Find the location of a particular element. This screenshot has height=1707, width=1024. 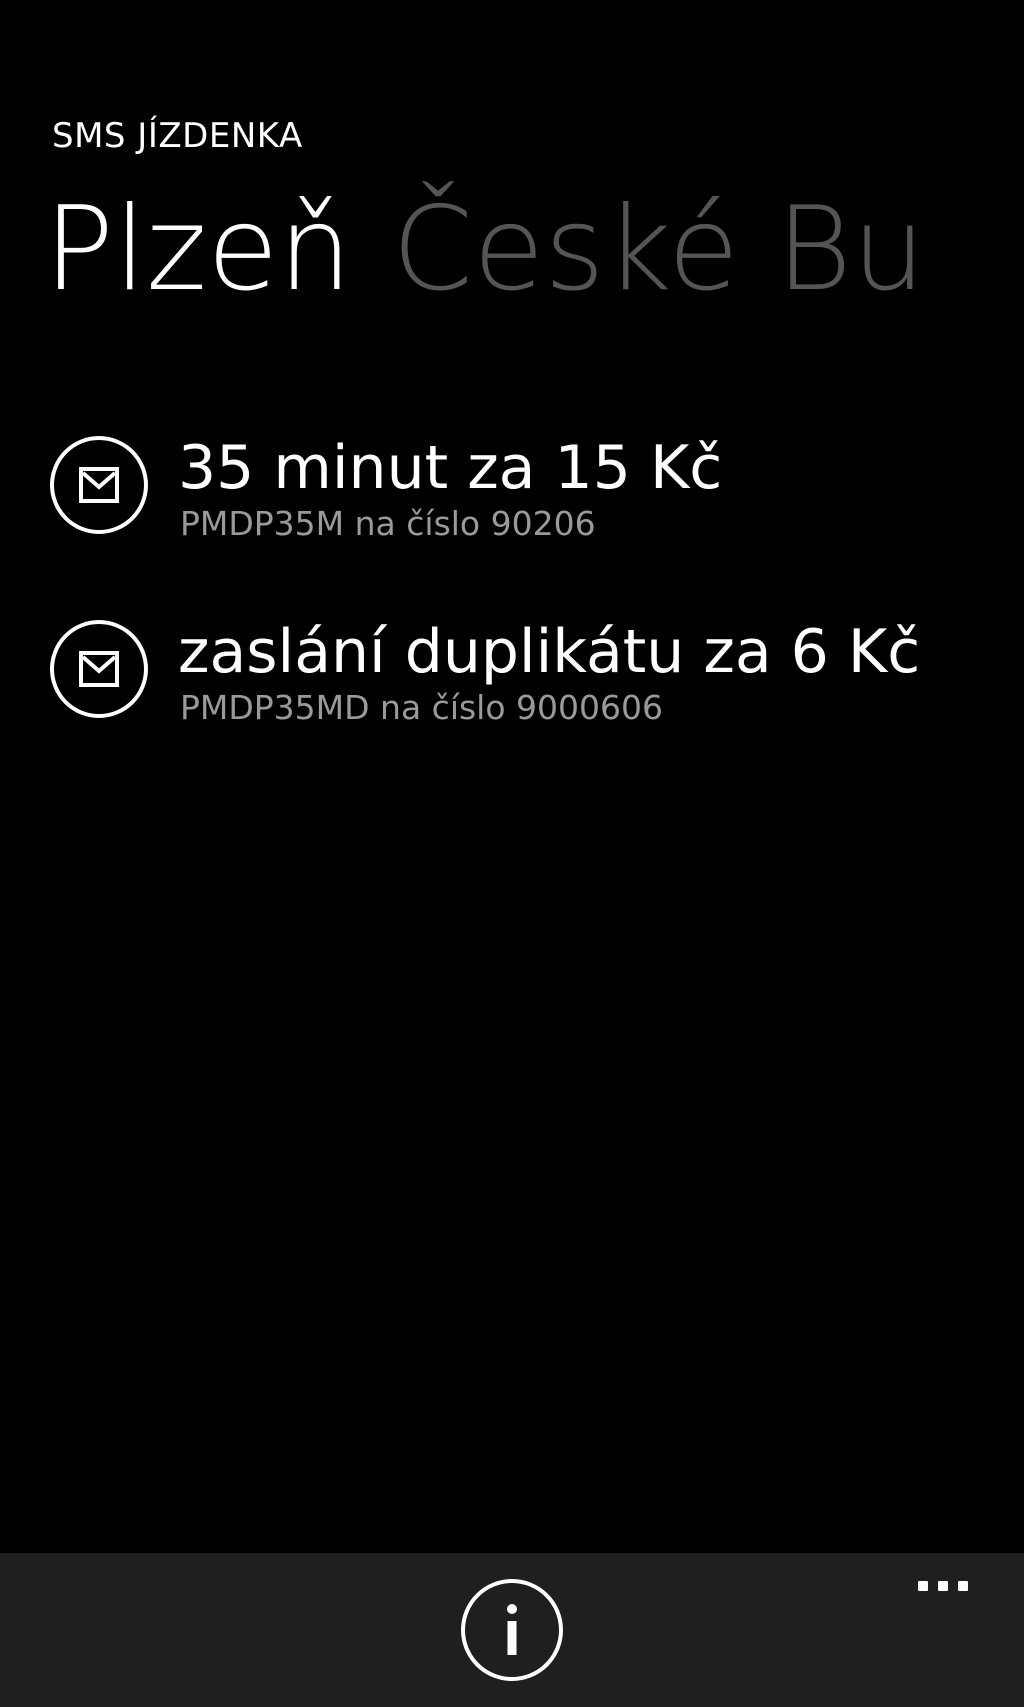

ticket-subtitle: PMDP35MD na číslo 9000606 is located at coordinates (421, 707).